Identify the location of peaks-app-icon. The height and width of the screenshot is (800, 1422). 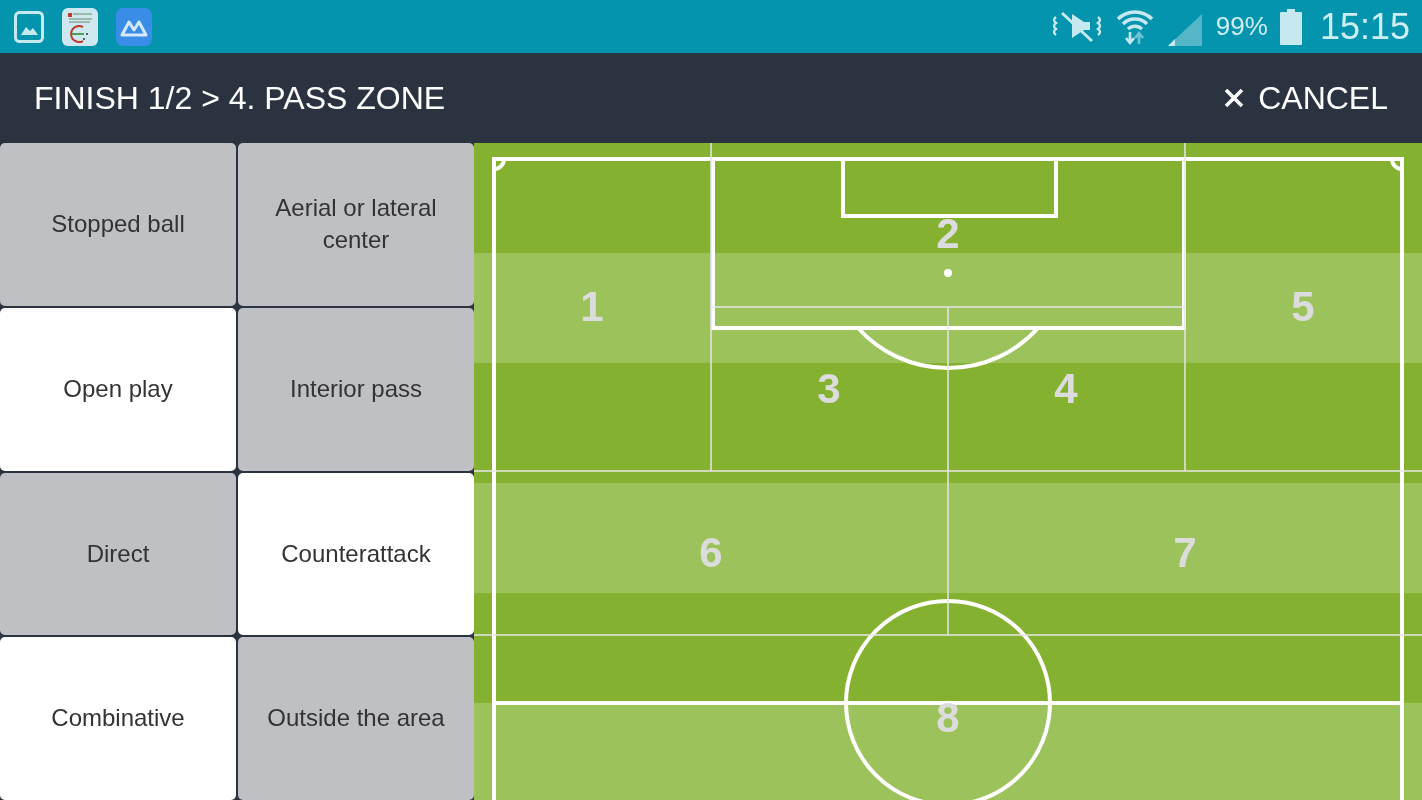
(134, 26).